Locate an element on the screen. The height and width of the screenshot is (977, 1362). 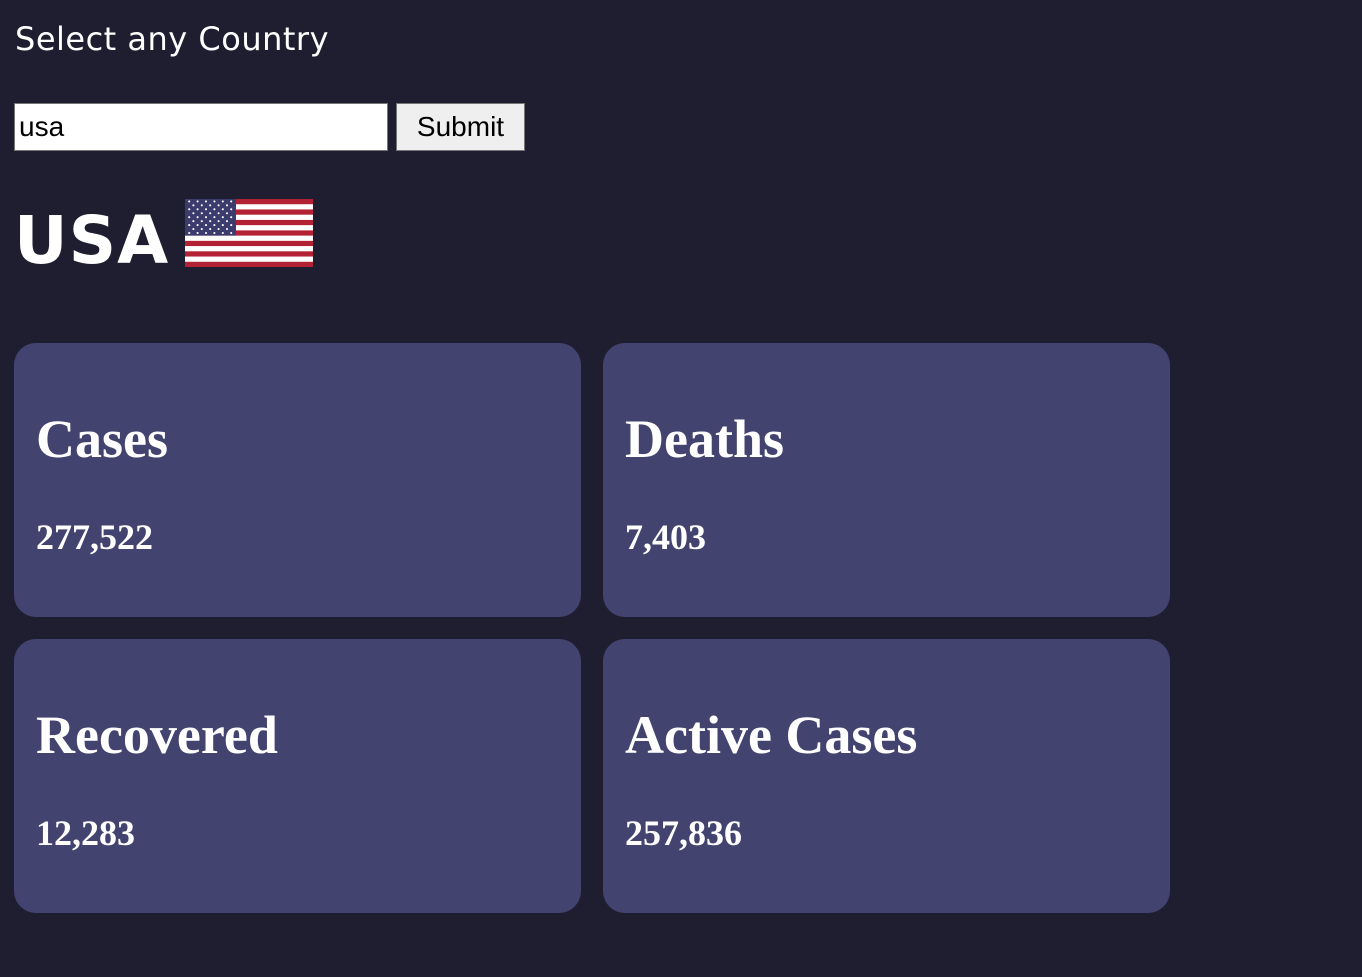
country-name: USA is located at coordinates (92, 240).